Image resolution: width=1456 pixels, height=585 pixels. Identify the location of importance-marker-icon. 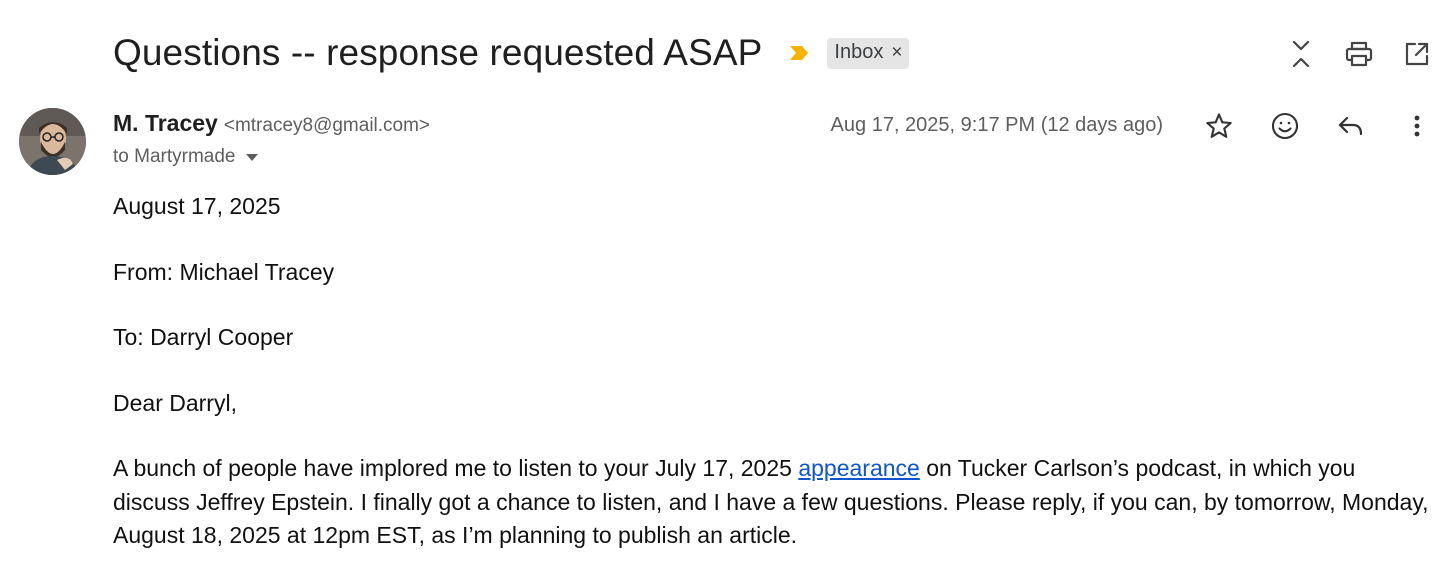
(799, 53).